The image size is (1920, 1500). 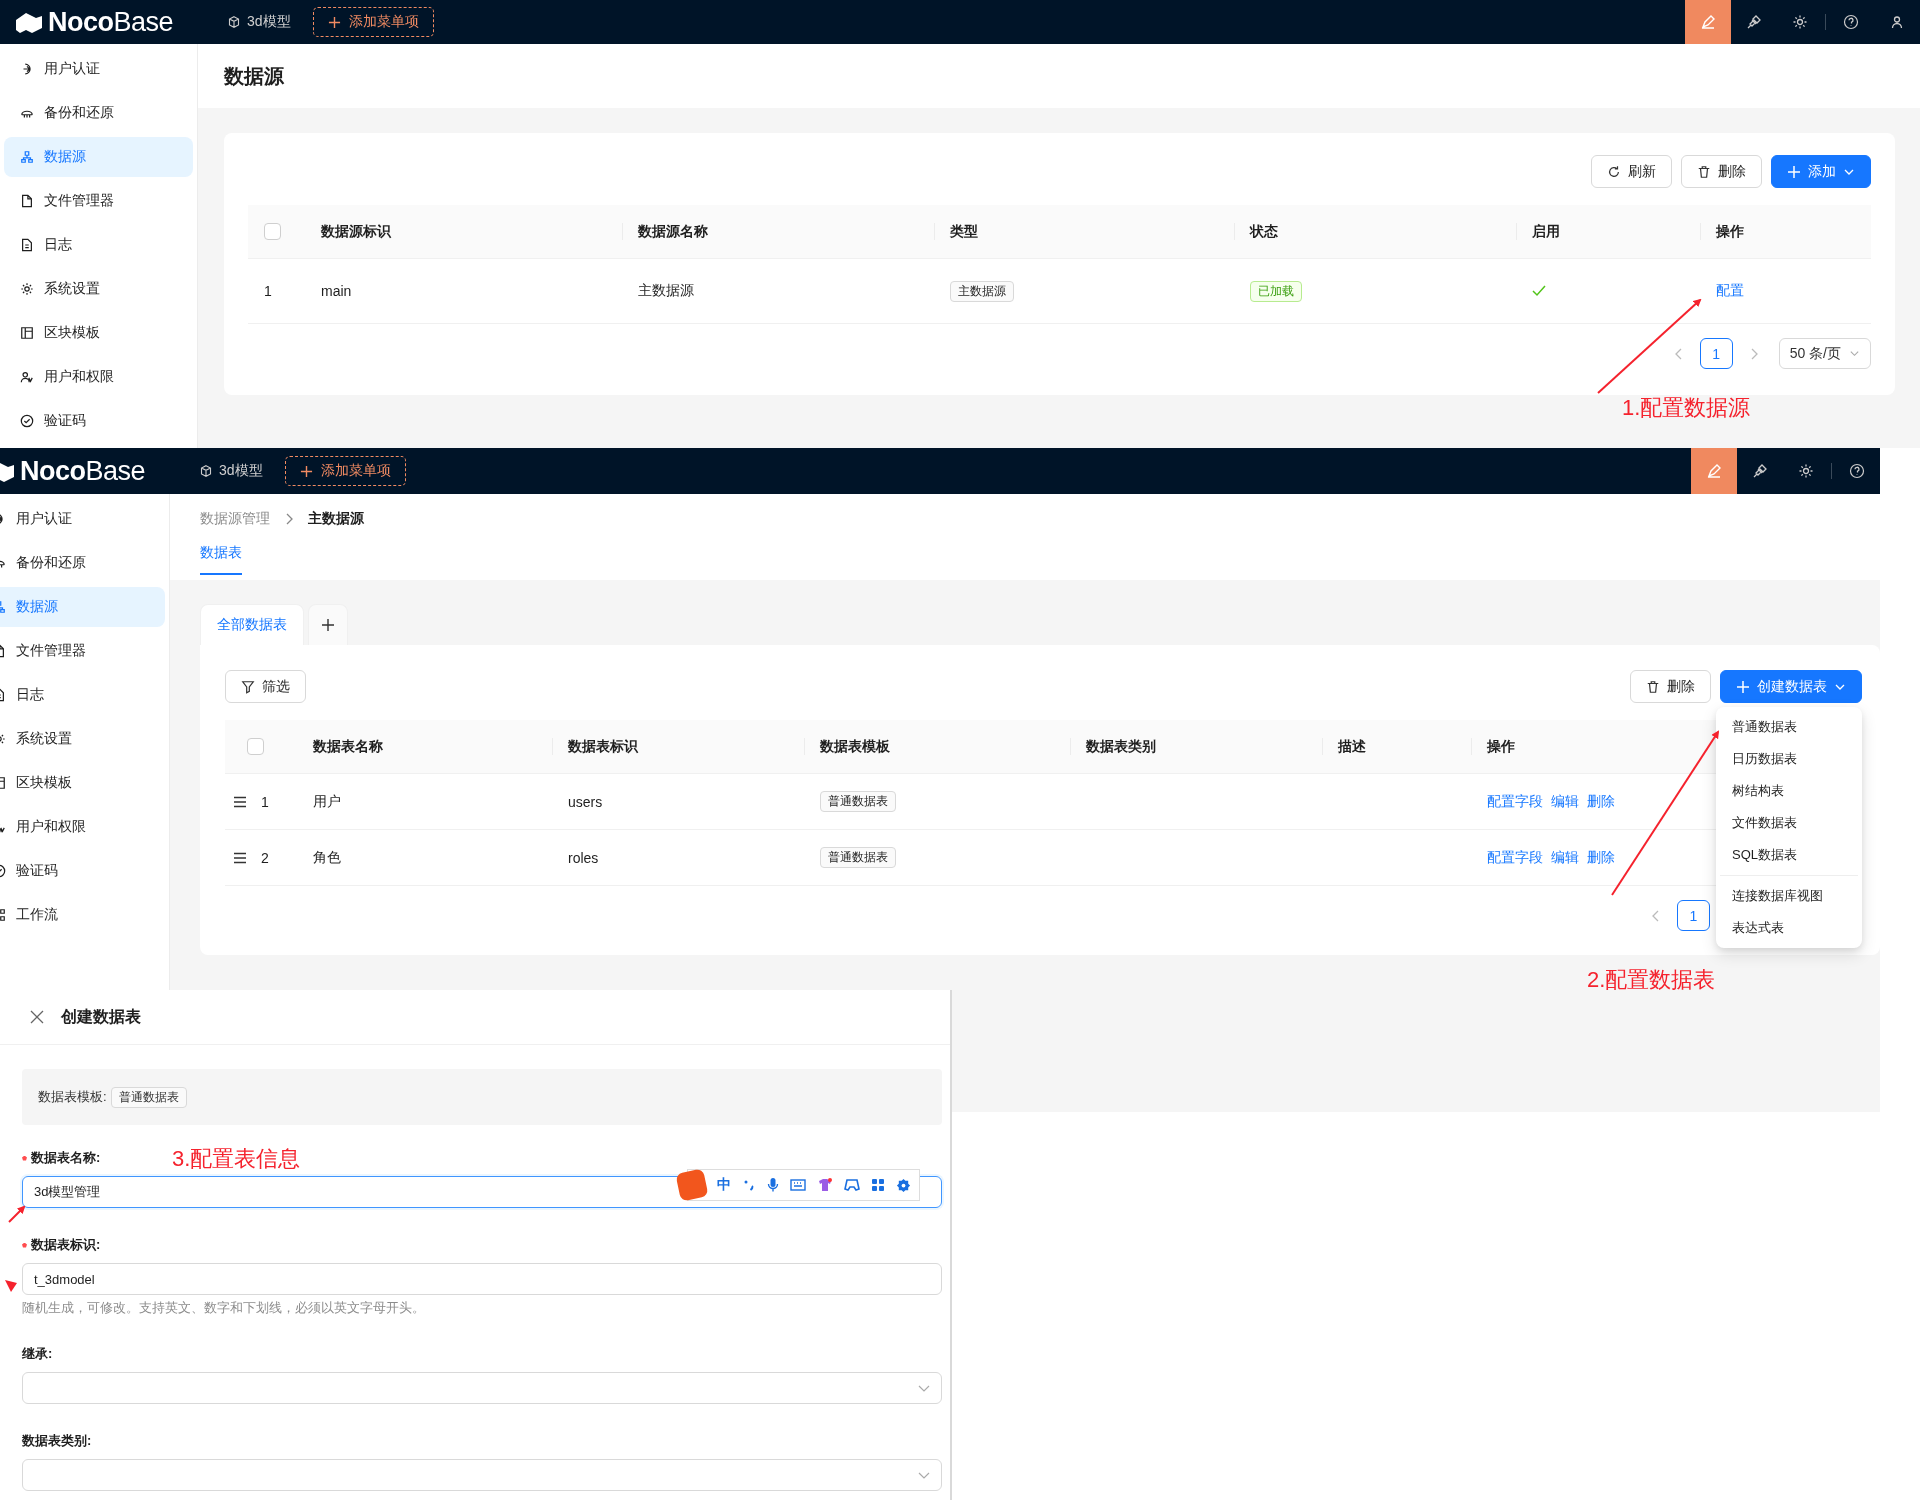 What do you see at coordinates (1789, 727) in the screenshot?
I see `menu-item: 普通数据表` at bounding box center [1789, 727].